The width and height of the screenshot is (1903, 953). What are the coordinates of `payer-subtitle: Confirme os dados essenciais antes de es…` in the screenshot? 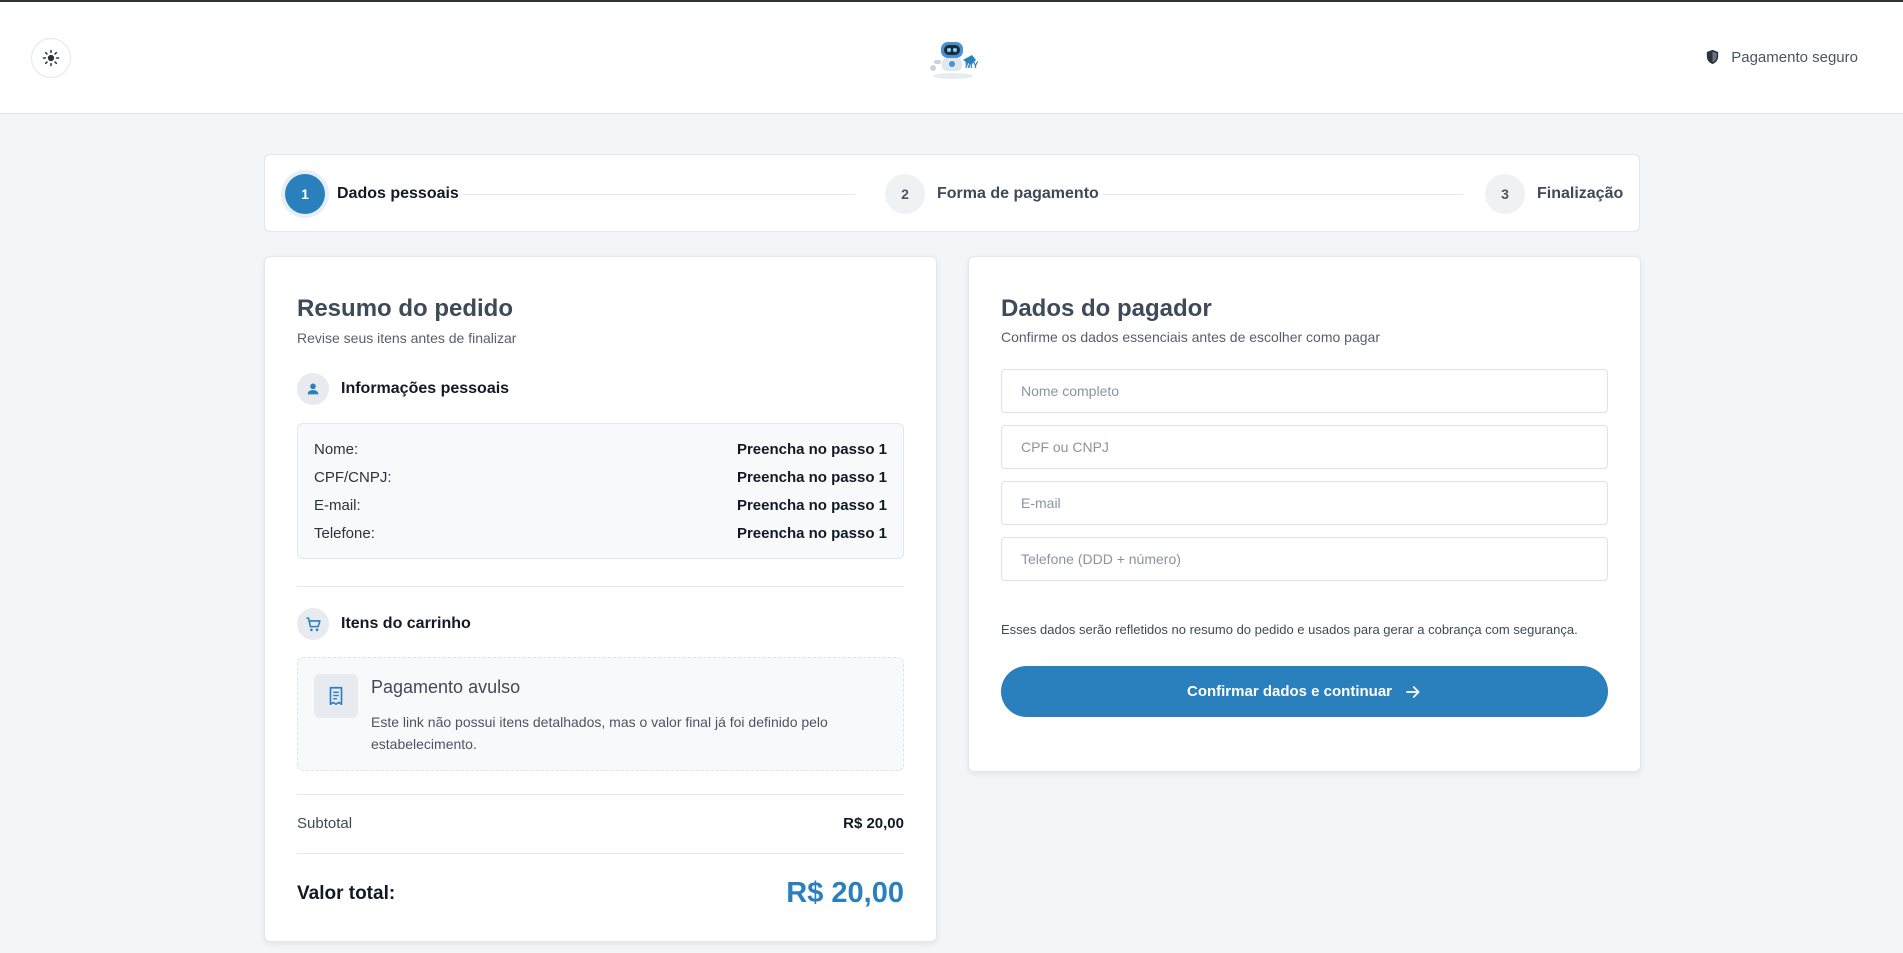 It's located at (1190, 337).